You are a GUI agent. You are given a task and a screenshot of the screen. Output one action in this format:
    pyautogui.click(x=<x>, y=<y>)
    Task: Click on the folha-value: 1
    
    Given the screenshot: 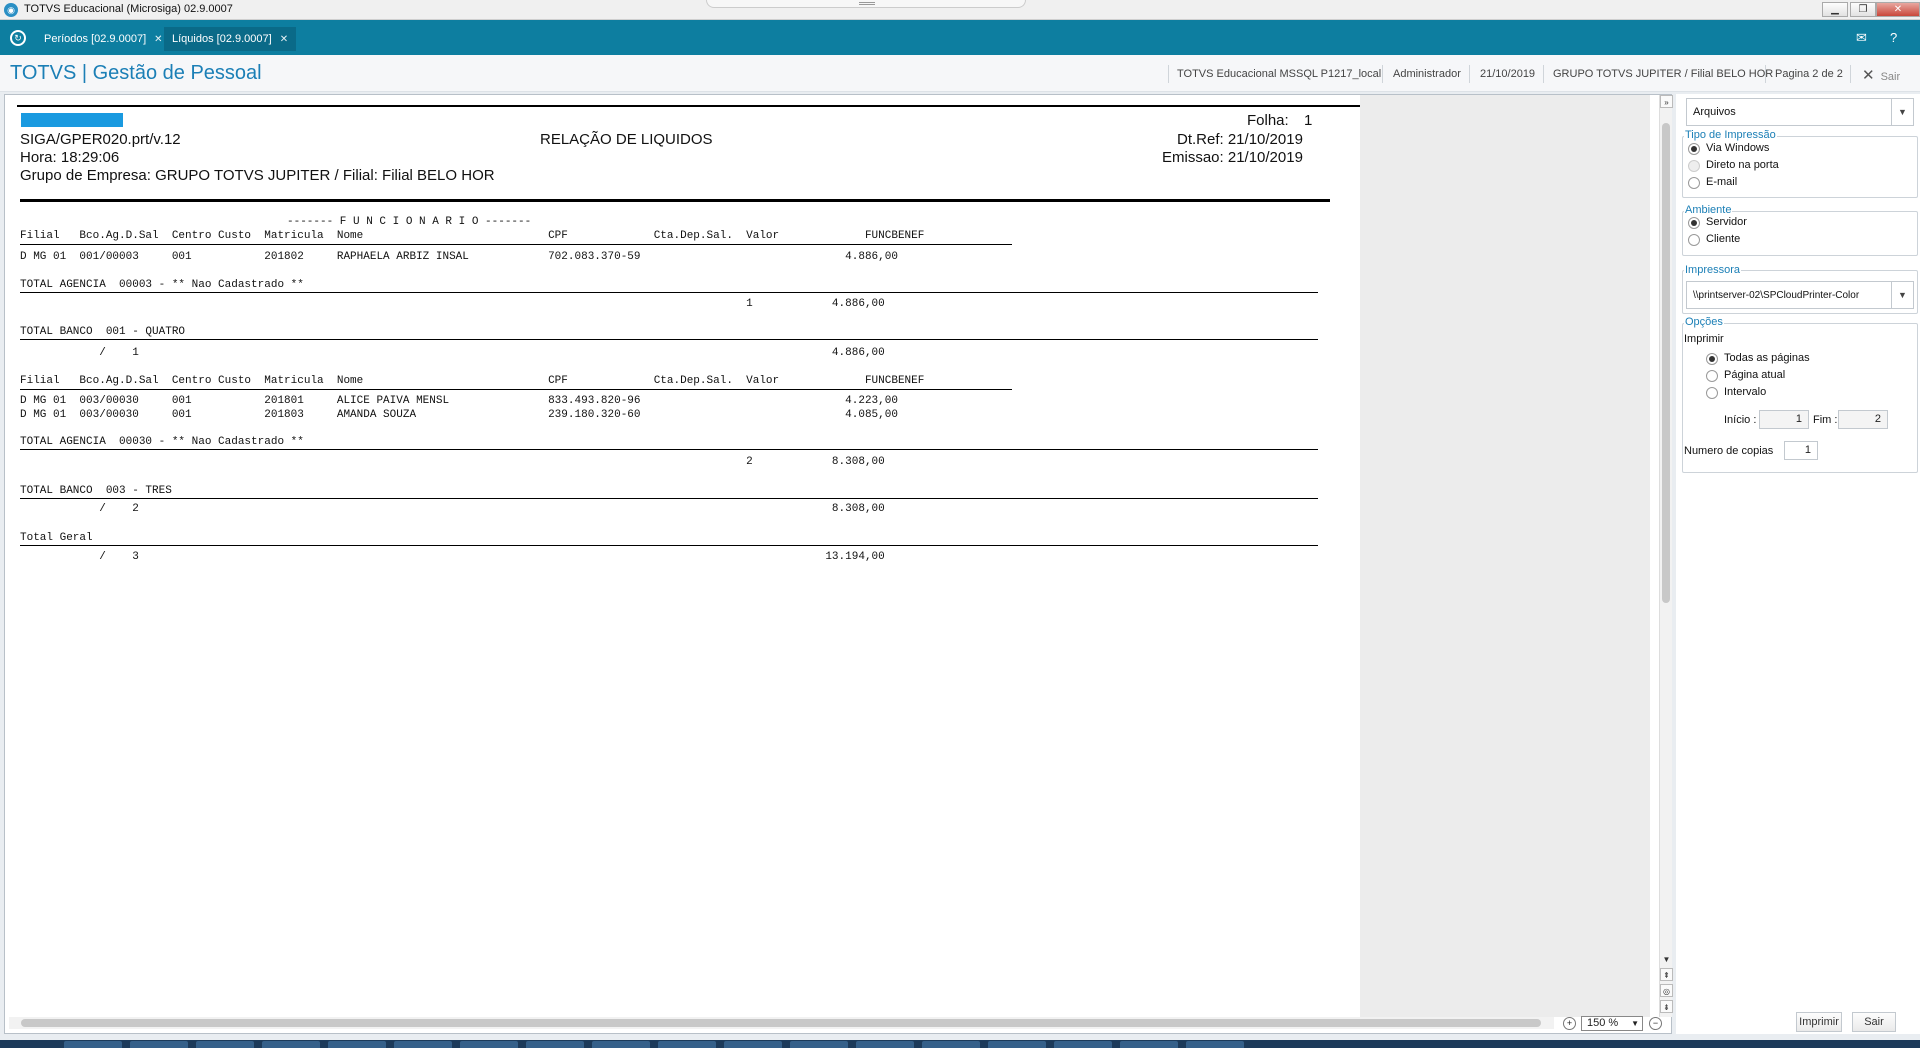 What is the action you would take?
    pyautogui.click(x=1308, y=120)
    